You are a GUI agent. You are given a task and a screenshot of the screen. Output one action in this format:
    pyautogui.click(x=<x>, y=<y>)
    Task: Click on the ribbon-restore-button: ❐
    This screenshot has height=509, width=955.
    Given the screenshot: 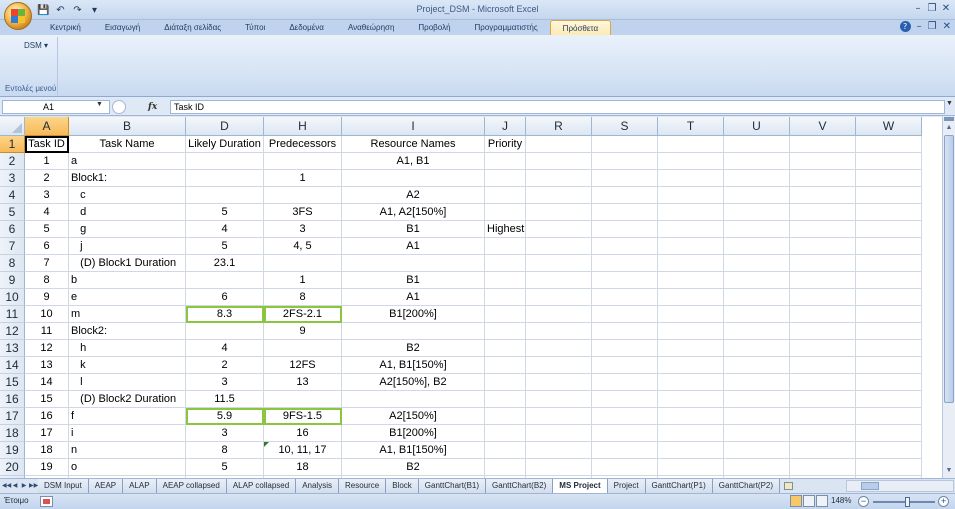 What is the action you would take?
    pyautogui.click(x=932, y=26)
    